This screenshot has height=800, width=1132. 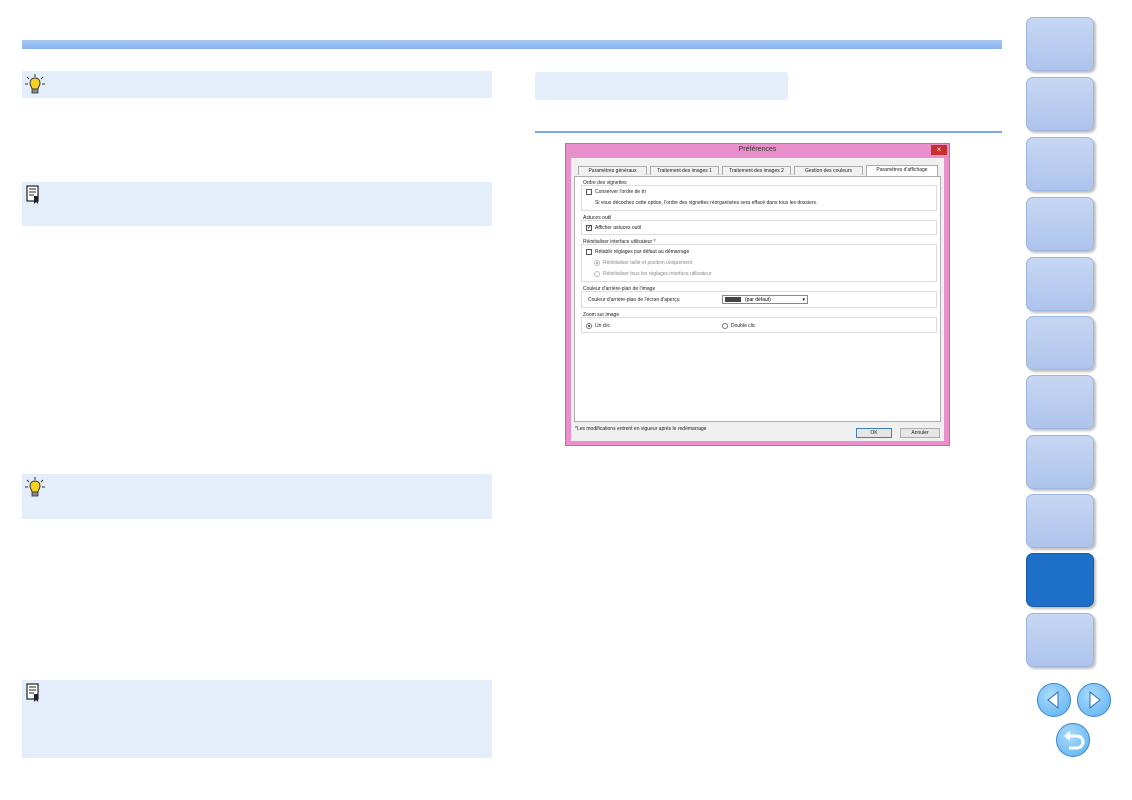 I want to click on zoom-single-click-radio, so click(x=589, y=326).